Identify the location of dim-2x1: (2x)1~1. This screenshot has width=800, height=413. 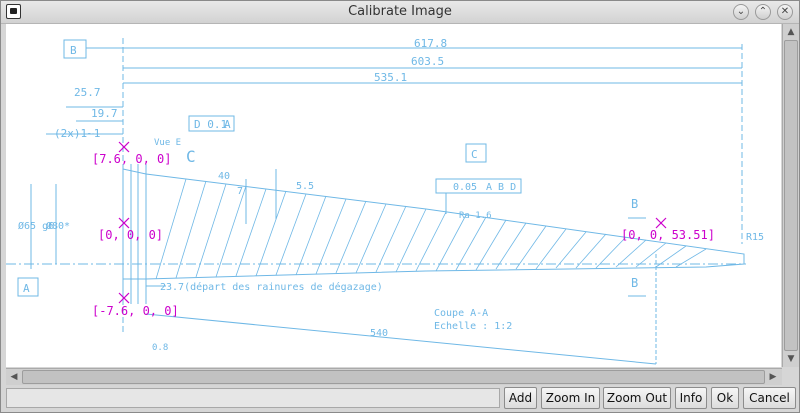
(77, 133).